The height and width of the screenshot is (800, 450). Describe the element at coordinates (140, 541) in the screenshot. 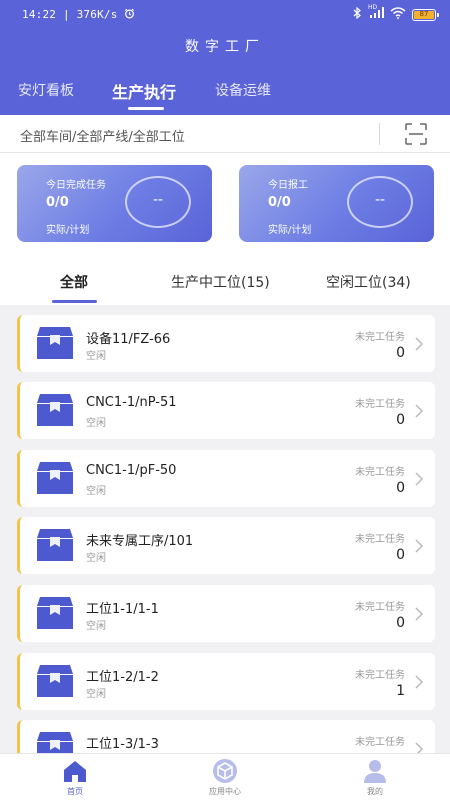

I see `station-name: 未来专属工序/101` at that location.